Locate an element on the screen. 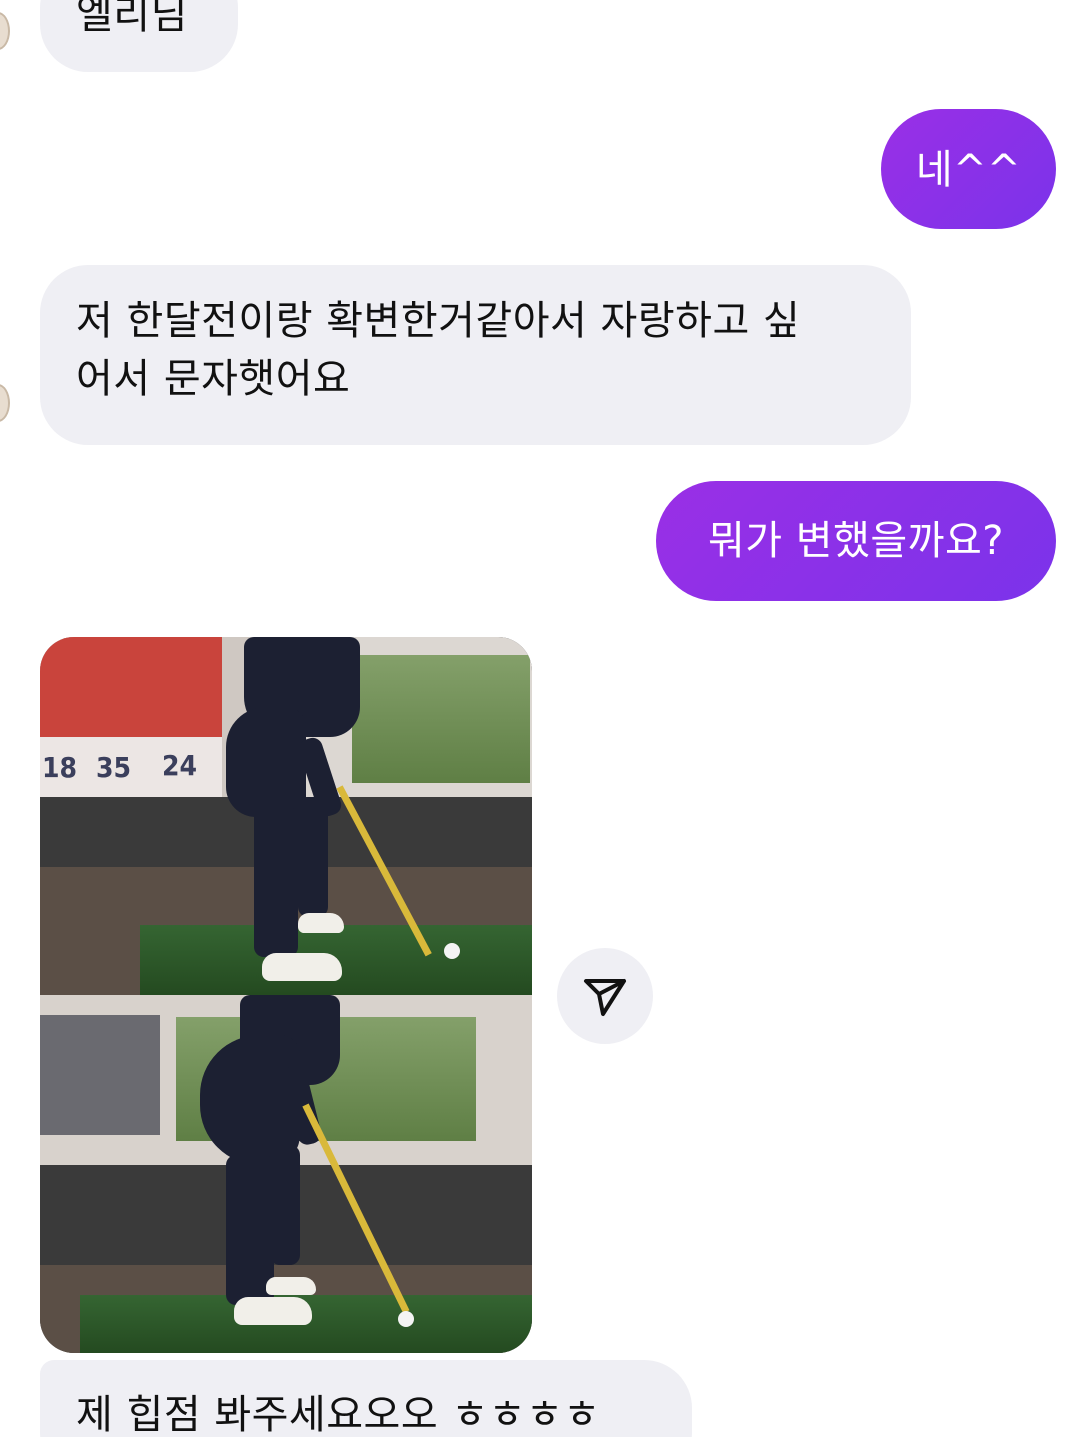 This screenshot has height=1437, width=1080. send-triangle-icon is located at coordinates (605, 997).